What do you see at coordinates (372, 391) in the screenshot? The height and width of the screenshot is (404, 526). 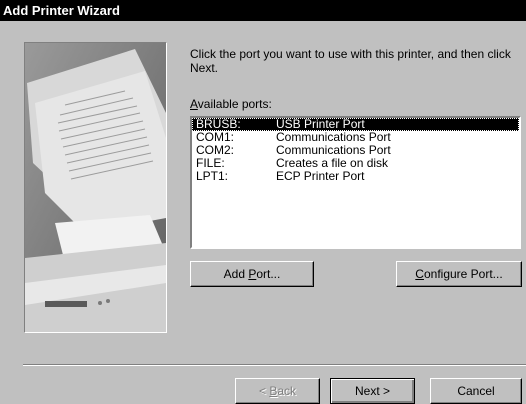 I see `next-button: Next >` at bounding box center [372, 391].